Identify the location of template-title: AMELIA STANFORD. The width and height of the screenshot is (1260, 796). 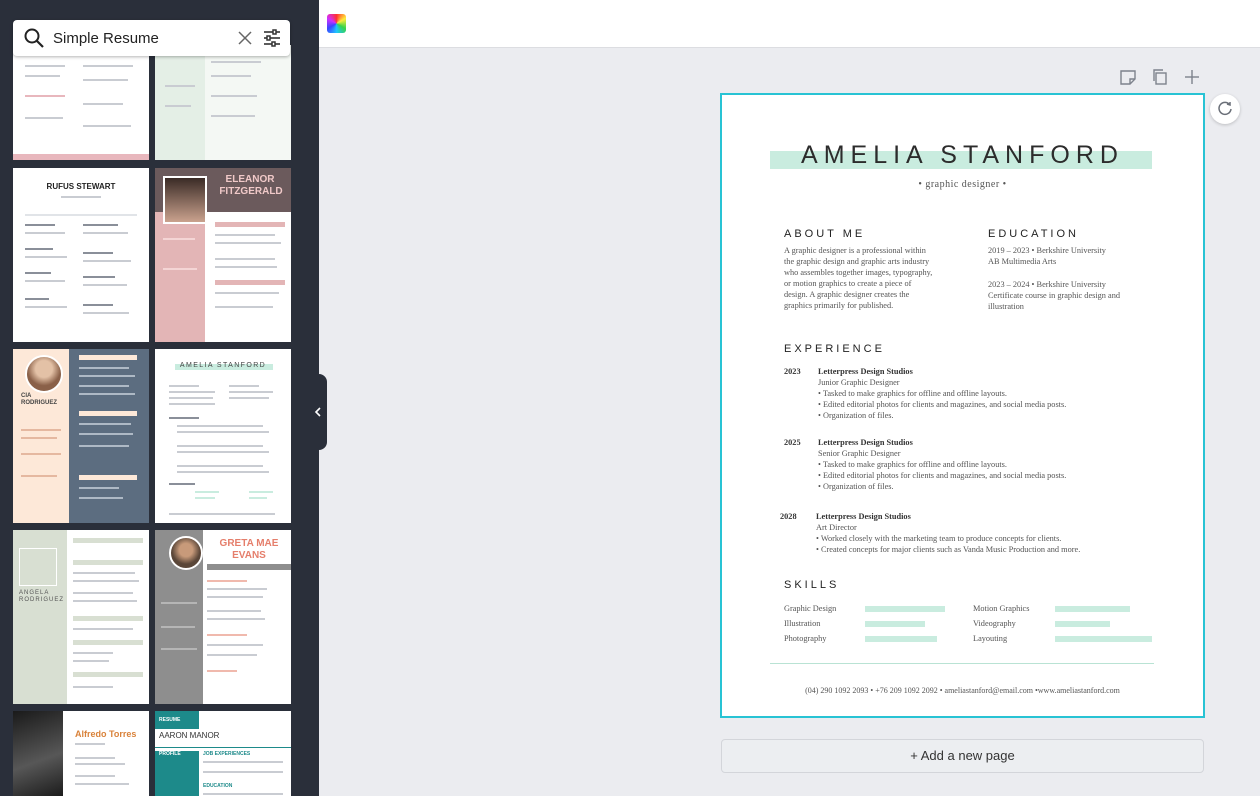
(223, 365).